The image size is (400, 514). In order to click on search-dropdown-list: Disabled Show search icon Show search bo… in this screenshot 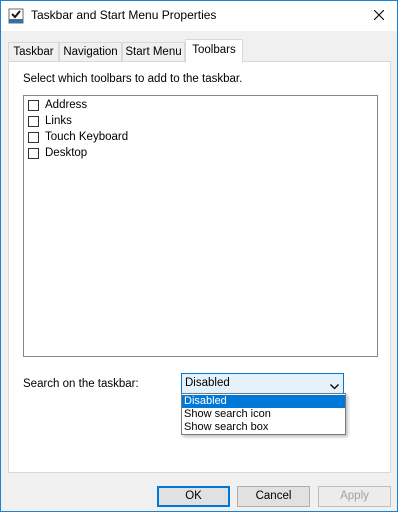, I will do `click(263, 414)`.